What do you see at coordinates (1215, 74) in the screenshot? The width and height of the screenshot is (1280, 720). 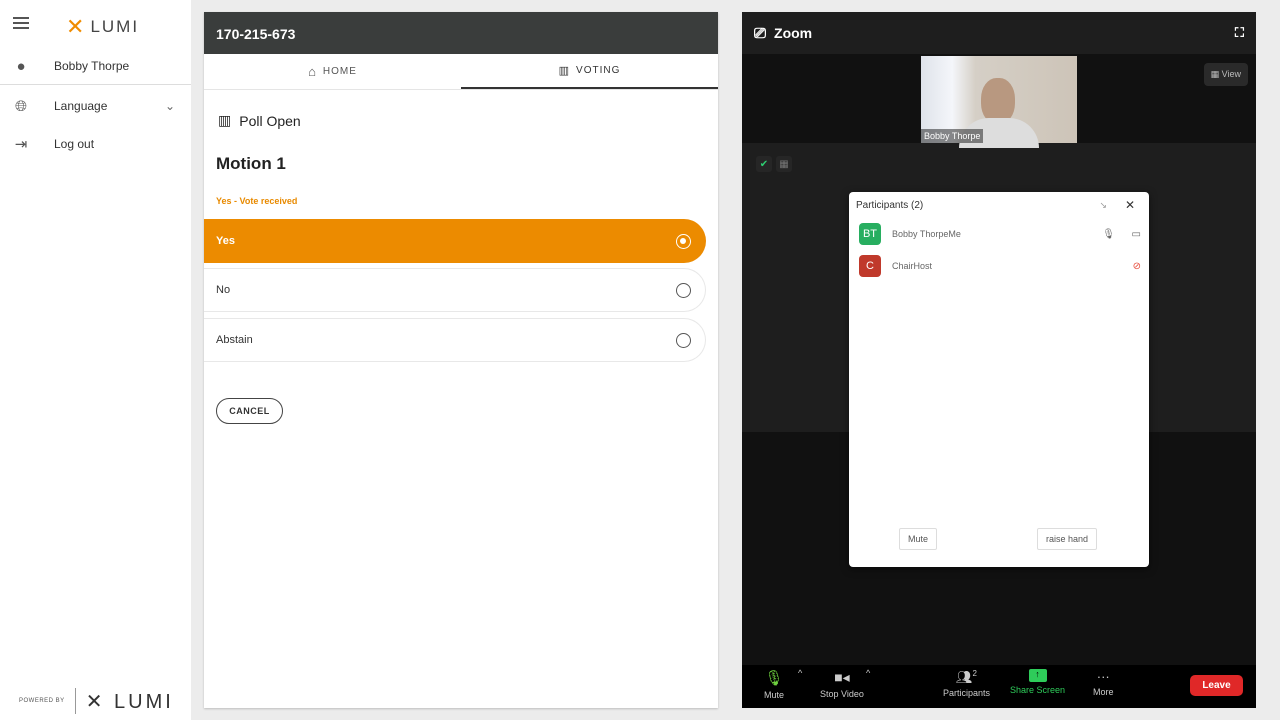 I see `grid-icon: ▦` at bounding box center [1215, 74].